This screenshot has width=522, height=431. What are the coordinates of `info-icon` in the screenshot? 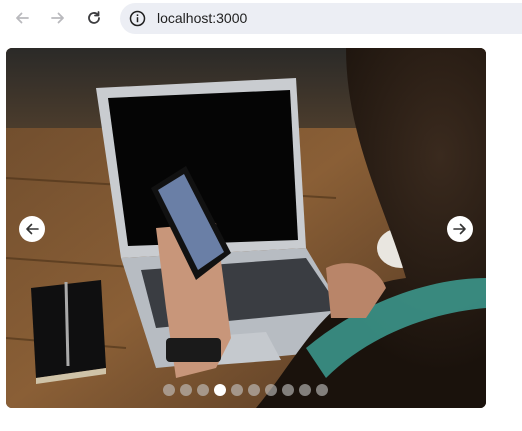 It's located at (137, 18).